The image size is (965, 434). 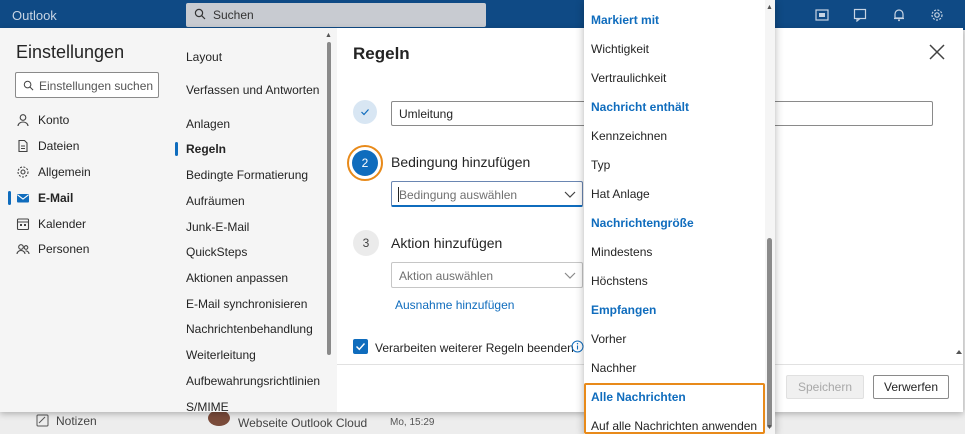 I want to click on page-title: Regeln, so click(x=381, y=53).